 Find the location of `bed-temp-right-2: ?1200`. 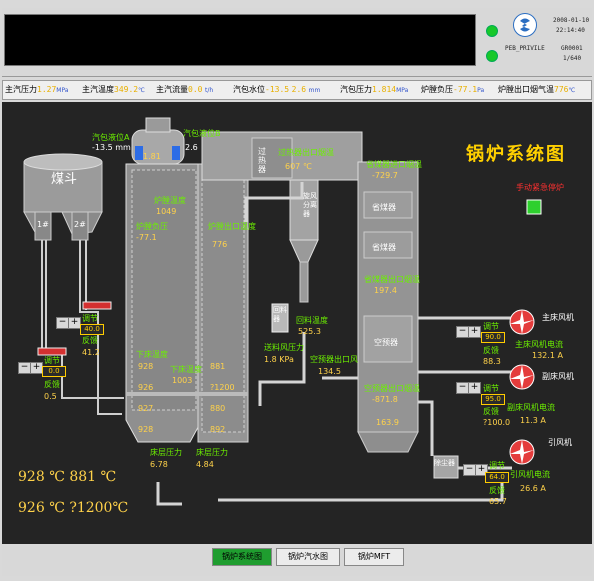

bed-temp-right-2: ?1200 is located at coordinates (222, 387).